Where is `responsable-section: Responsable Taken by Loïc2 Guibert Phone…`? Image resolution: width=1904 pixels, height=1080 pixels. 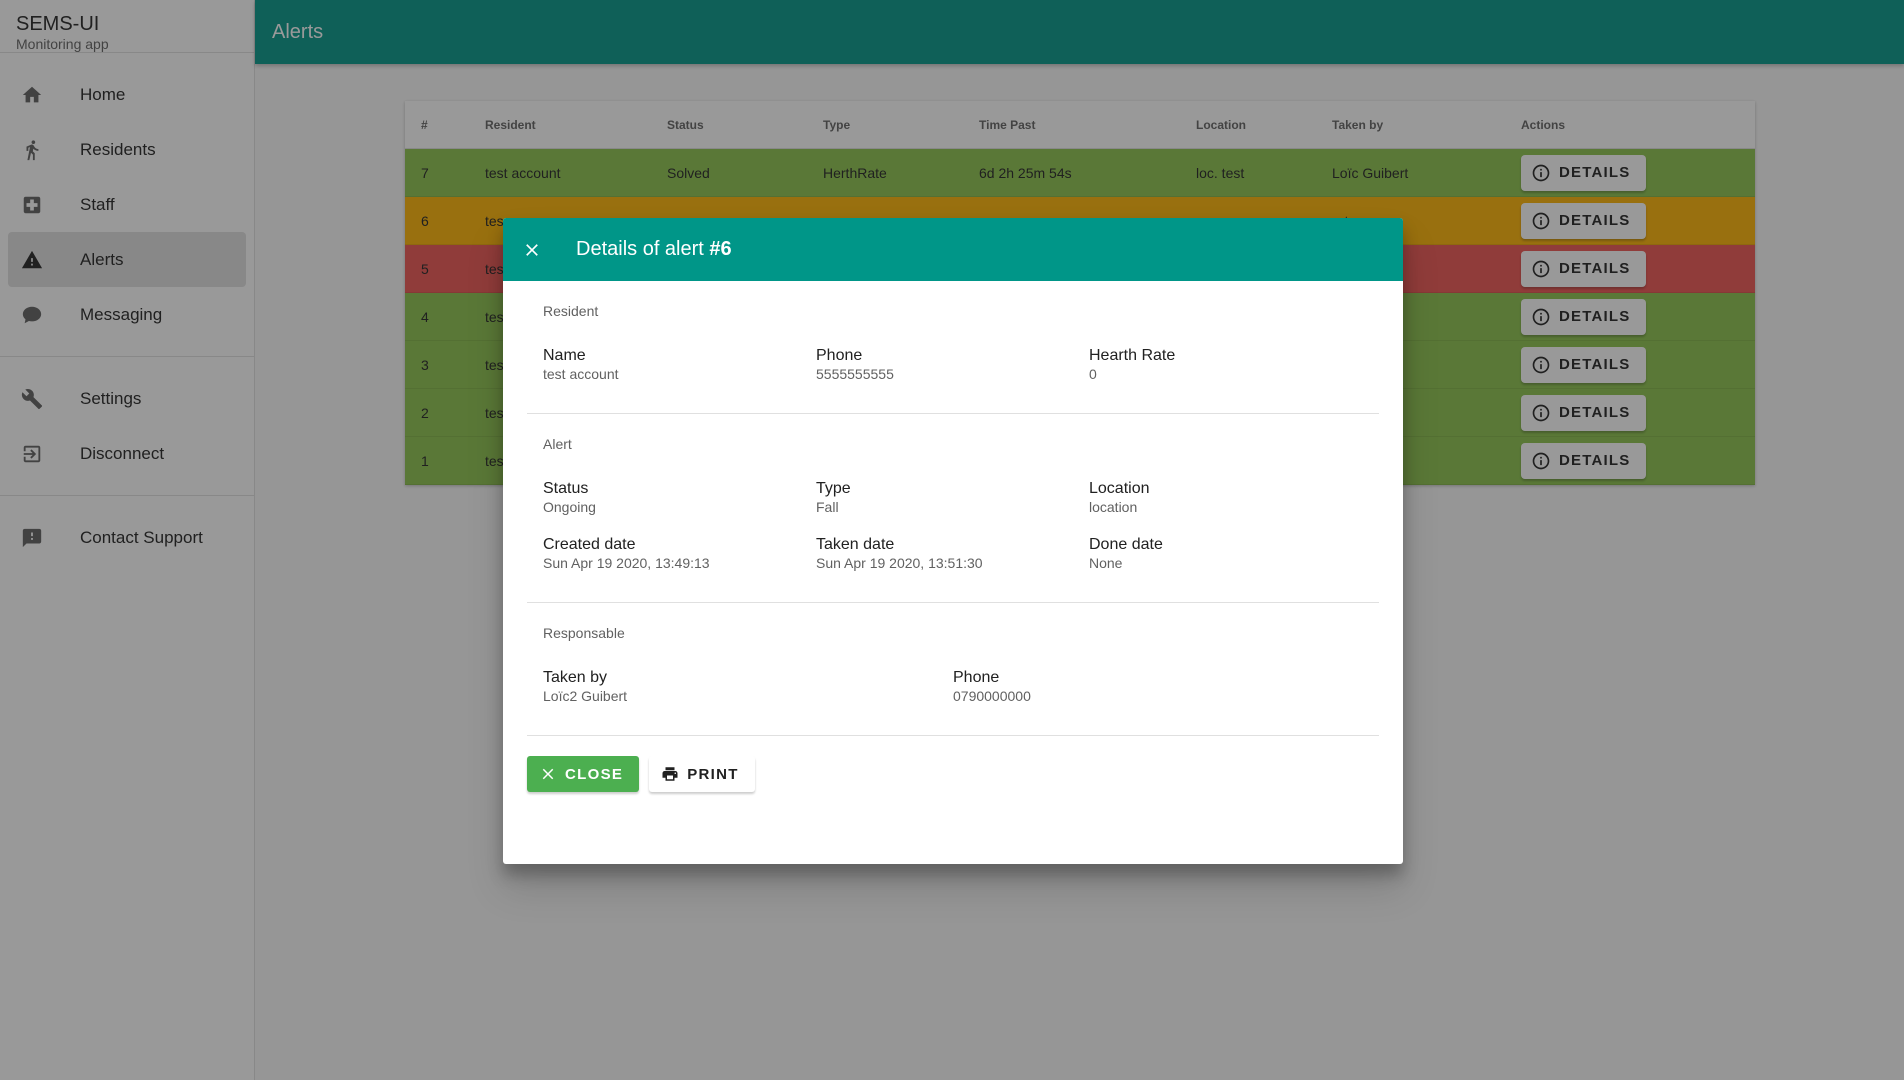
responsable-section: Responsable Taken by Loïc2 Guibert Phone… is located at coordinates (953, 669).